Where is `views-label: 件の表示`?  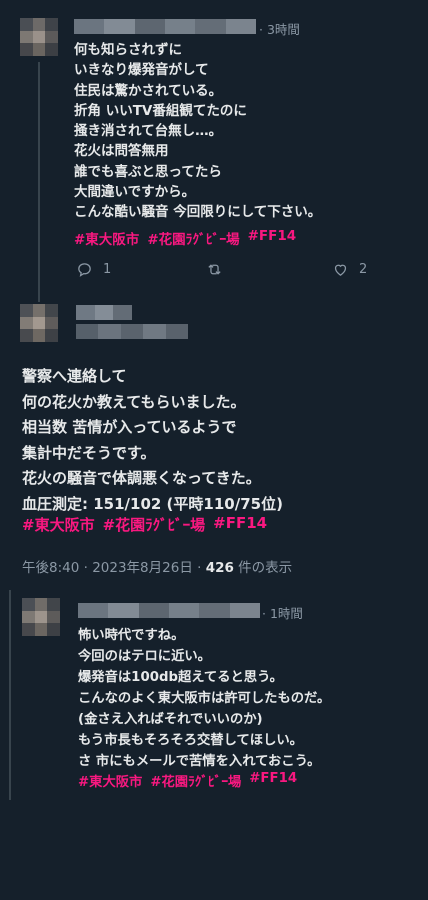 views-label: 件の表示 is located at coordinates (263, 568).